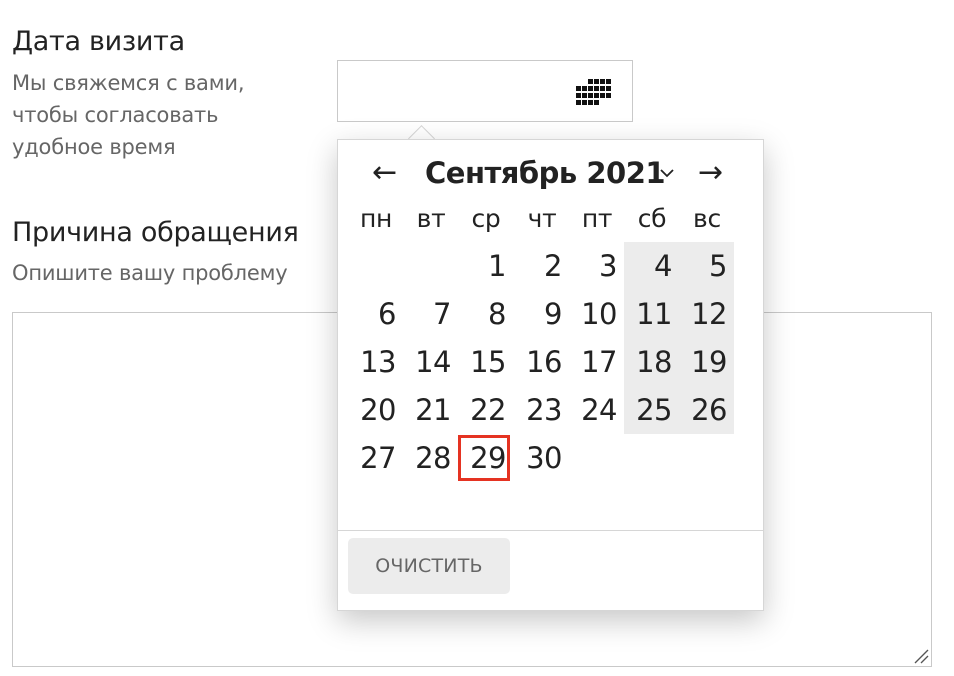 The height and width of the screenshot is (676, 954). I want to click on prev-month-button: ←, so click(384, 173).